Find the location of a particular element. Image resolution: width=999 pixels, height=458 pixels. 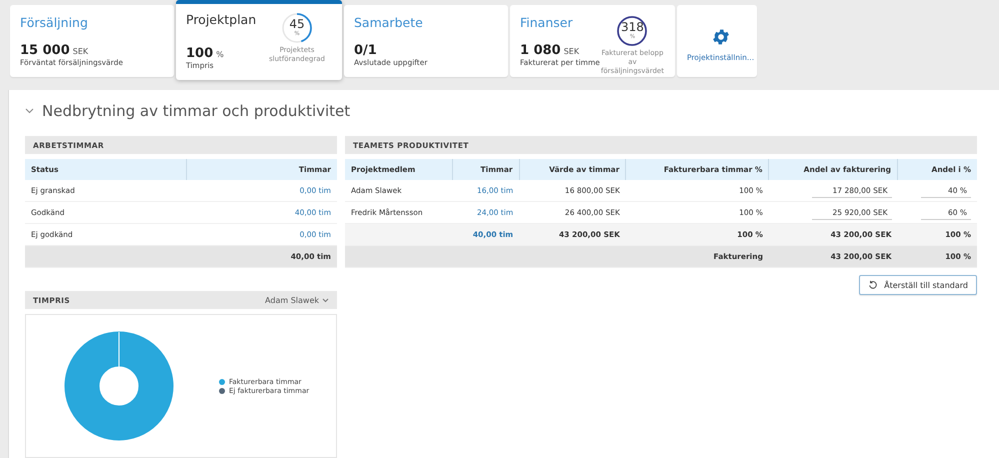

card-unit: % is located at coordinates (220, 54).